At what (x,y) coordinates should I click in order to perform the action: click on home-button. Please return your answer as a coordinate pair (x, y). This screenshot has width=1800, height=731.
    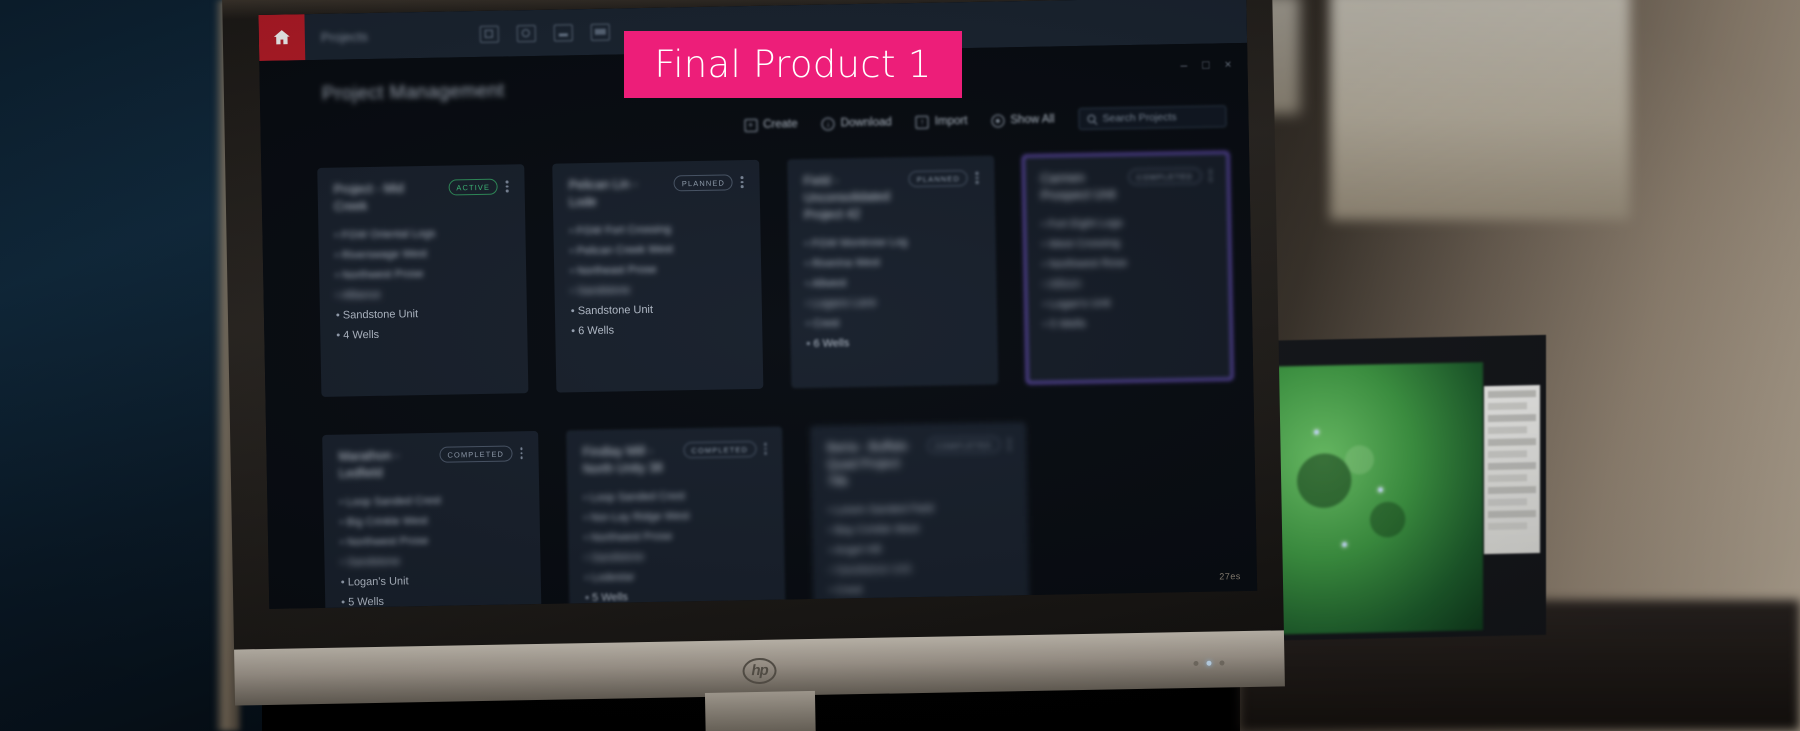
    Looking at the image, I should click on (282, 38).